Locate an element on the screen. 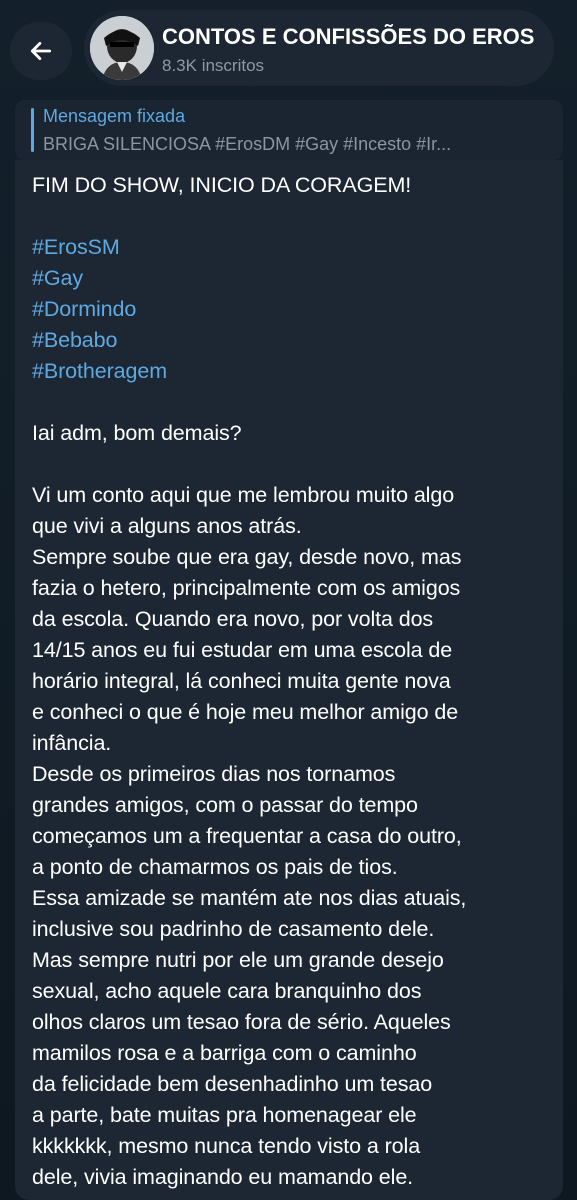  pinned-title: Mensagem fixada is located at coordinates (114, 116).